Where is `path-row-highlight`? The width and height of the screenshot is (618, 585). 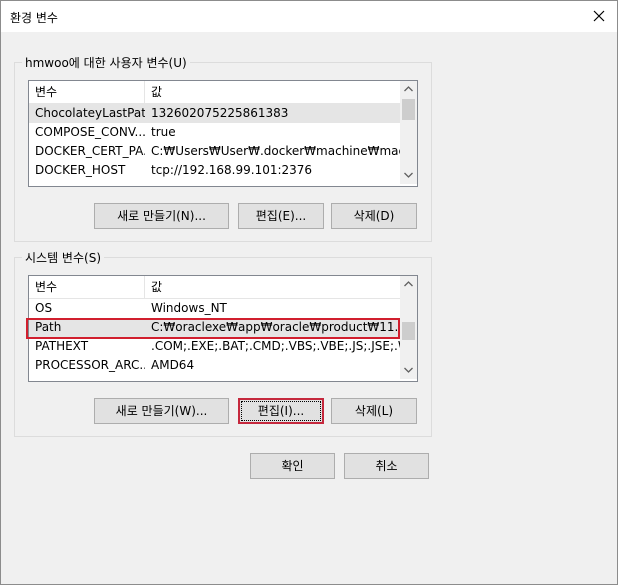 path-row-highlight is located at coordinates (213, 328).